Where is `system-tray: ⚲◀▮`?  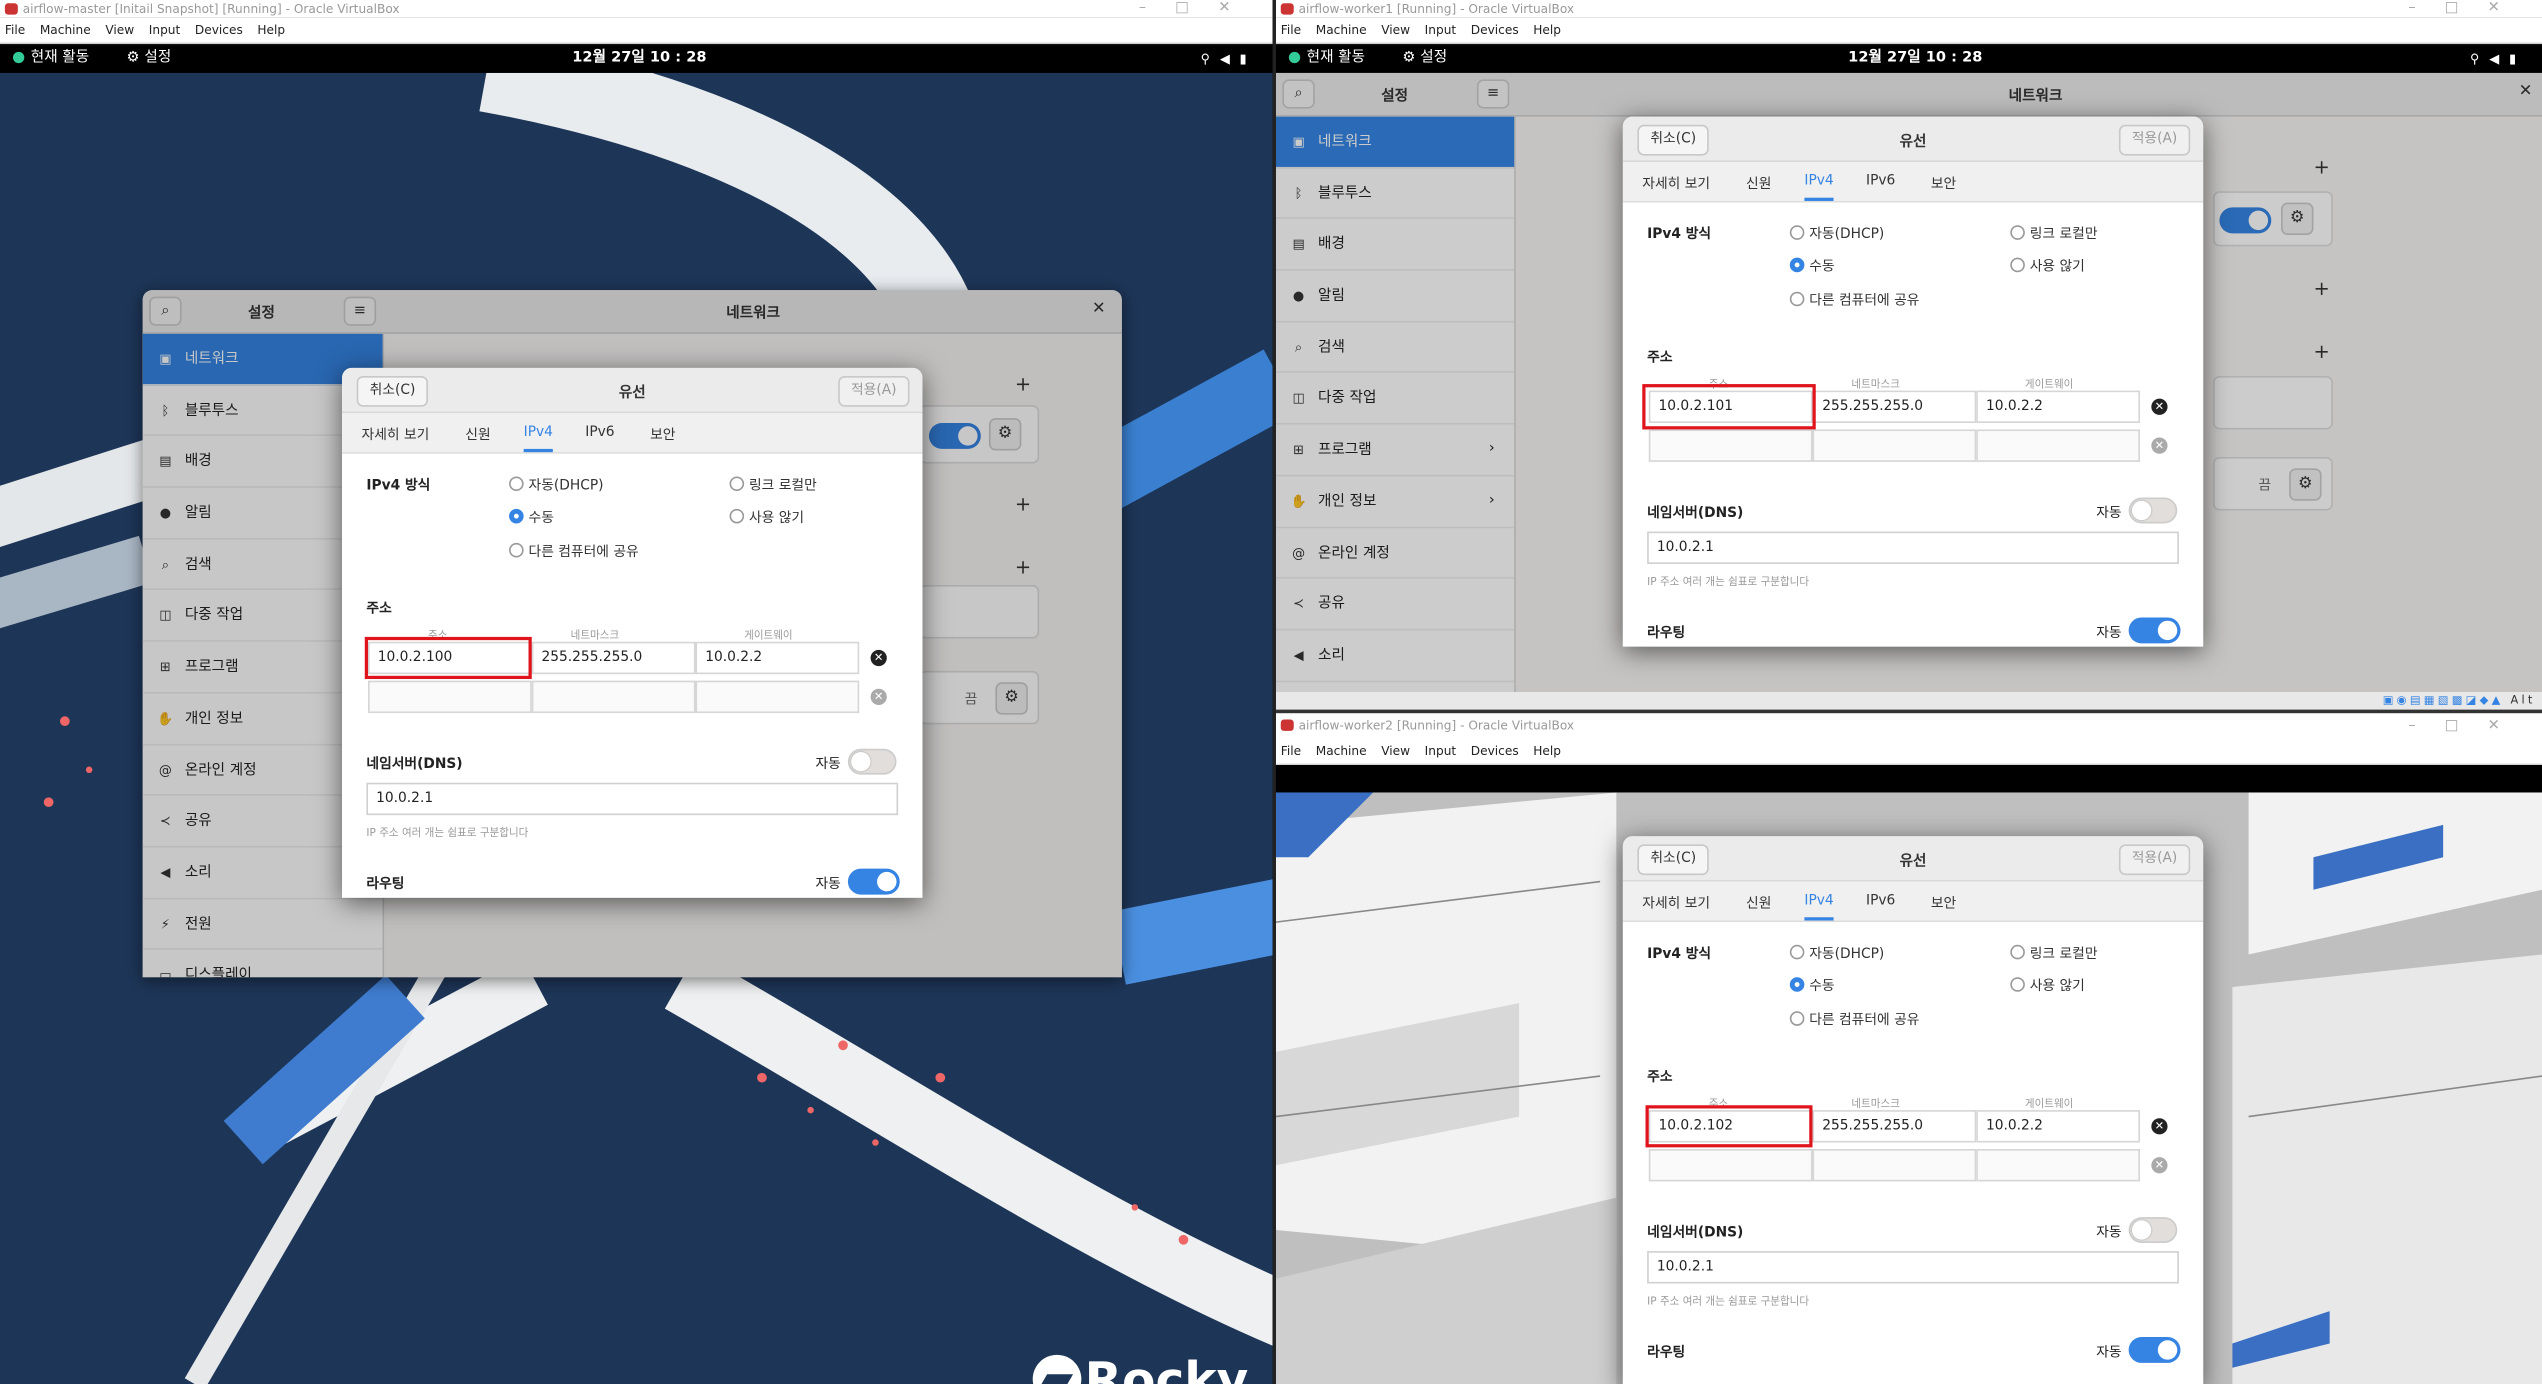
system-tray: ⚲◀▮ is located at coordinates (1229, 59).